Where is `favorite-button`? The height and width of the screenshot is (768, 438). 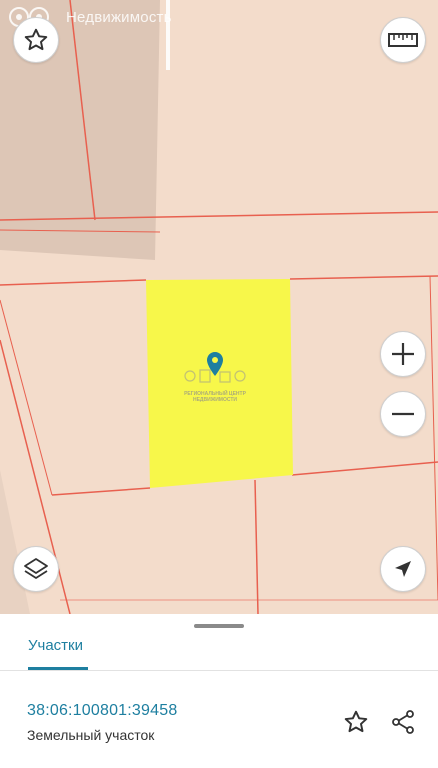 favorite-button is located at coordinates (36, 40).